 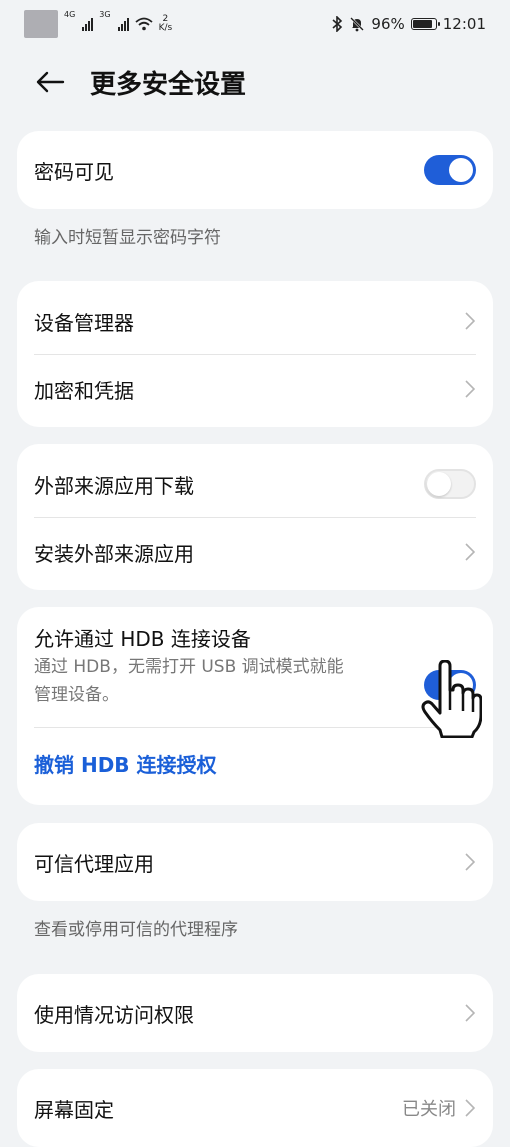 I want to click on revoke-hdb-link: 撤销 HDB 连接授权, so click(x=125, y=763).